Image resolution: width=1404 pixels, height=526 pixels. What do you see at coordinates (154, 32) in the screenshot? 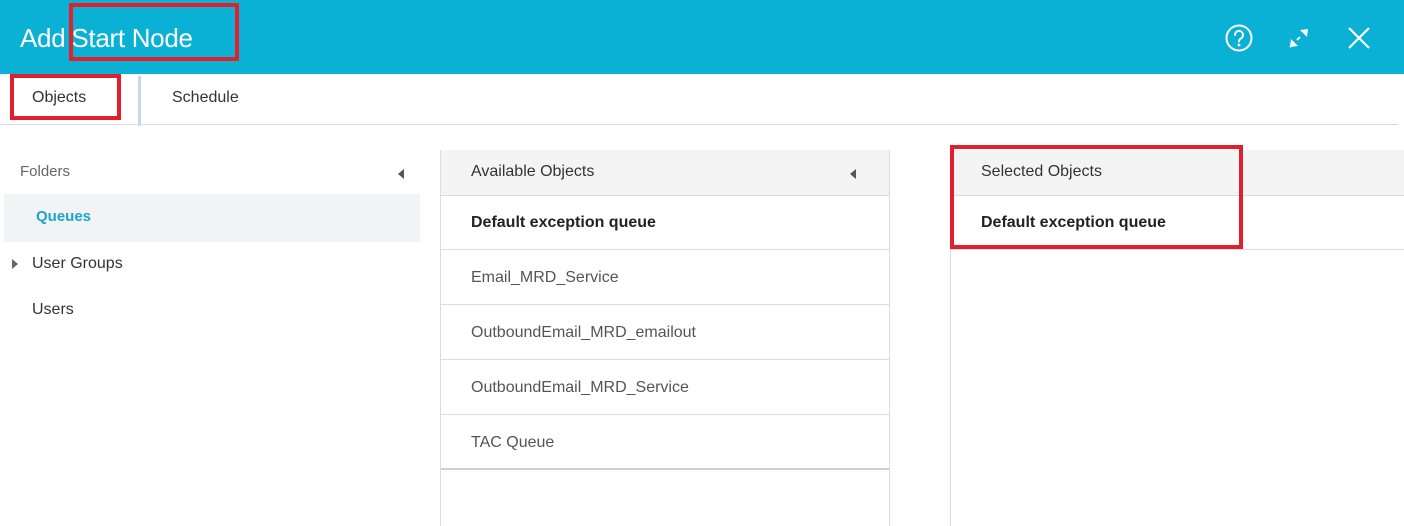
I see `title-highlight-box` at bounding box center [154, 32].